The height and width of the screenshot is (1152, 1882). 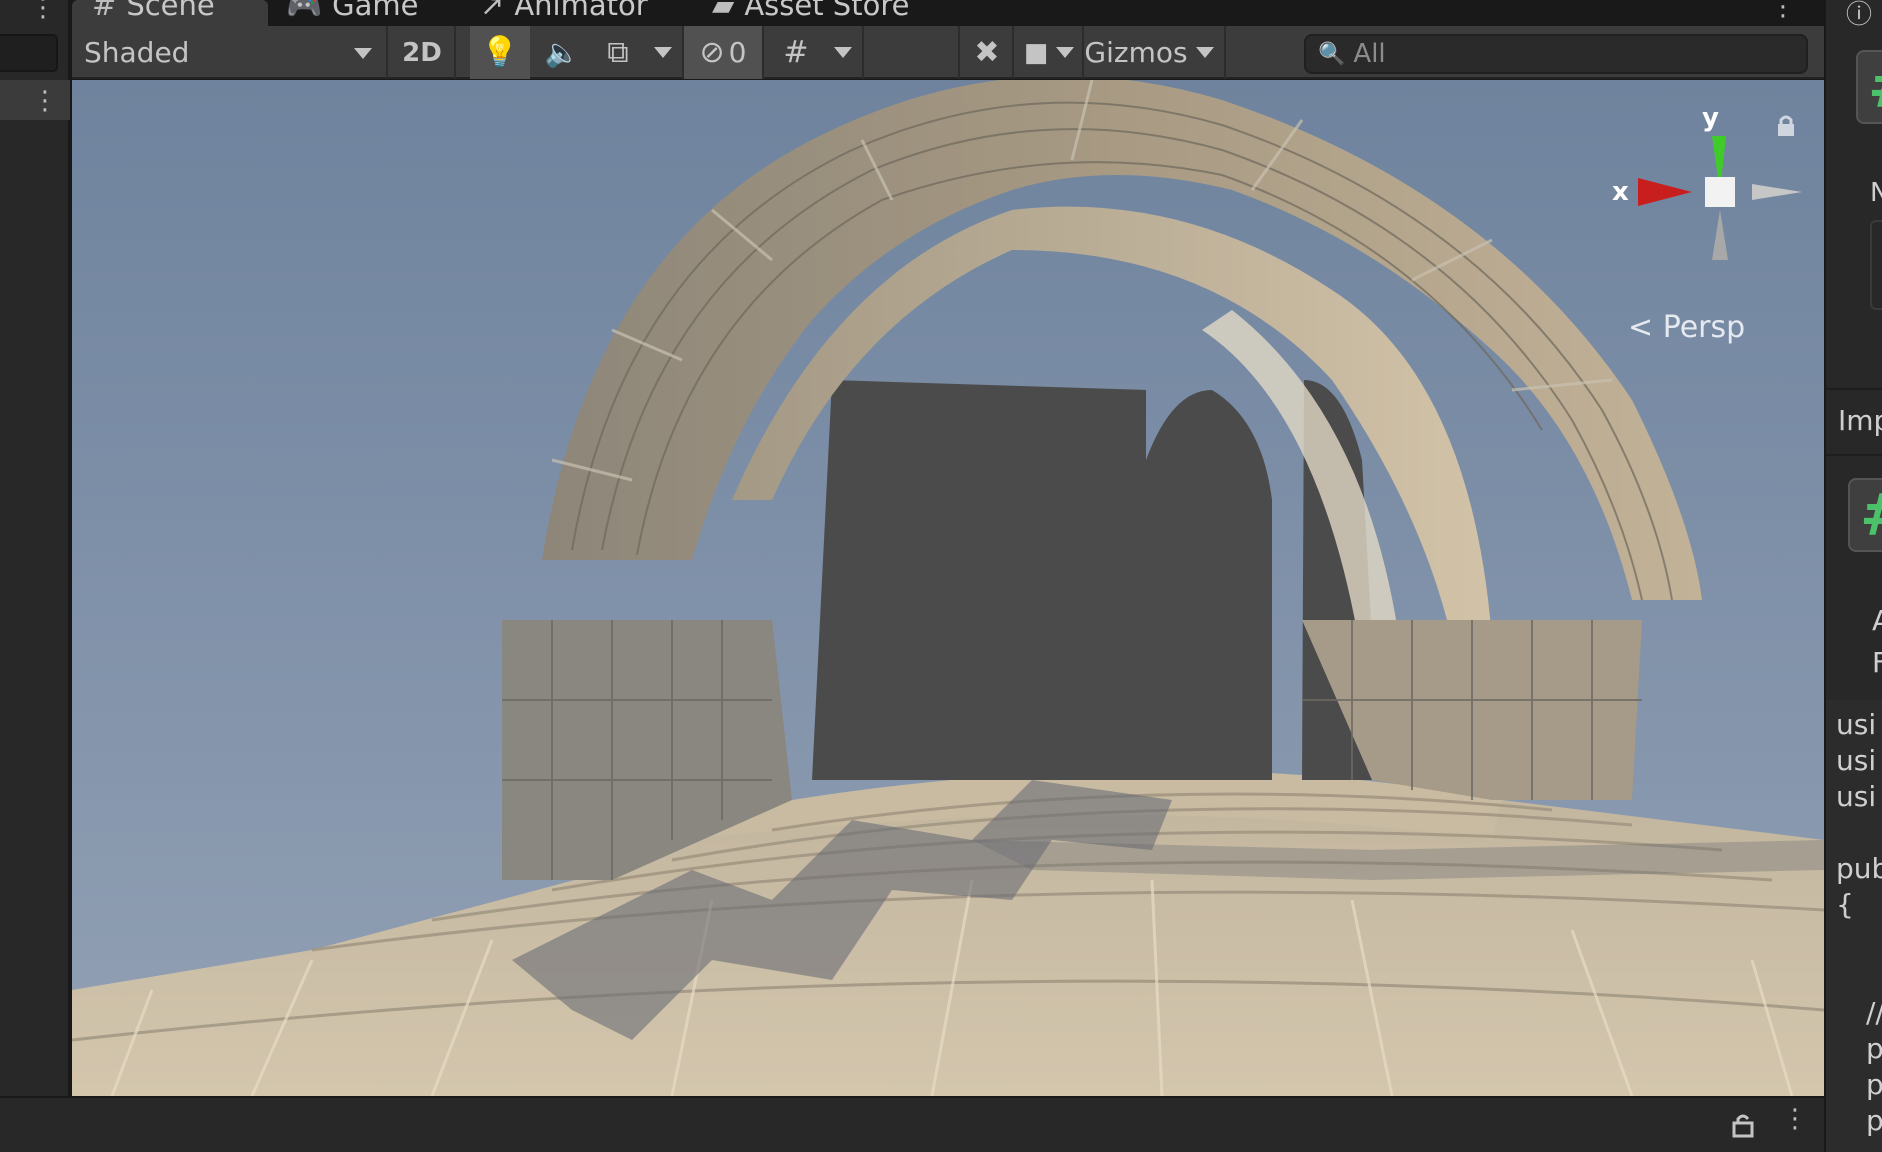 I want to click on status-menu-icon: ⋮, so click(x=1795, y=1119).